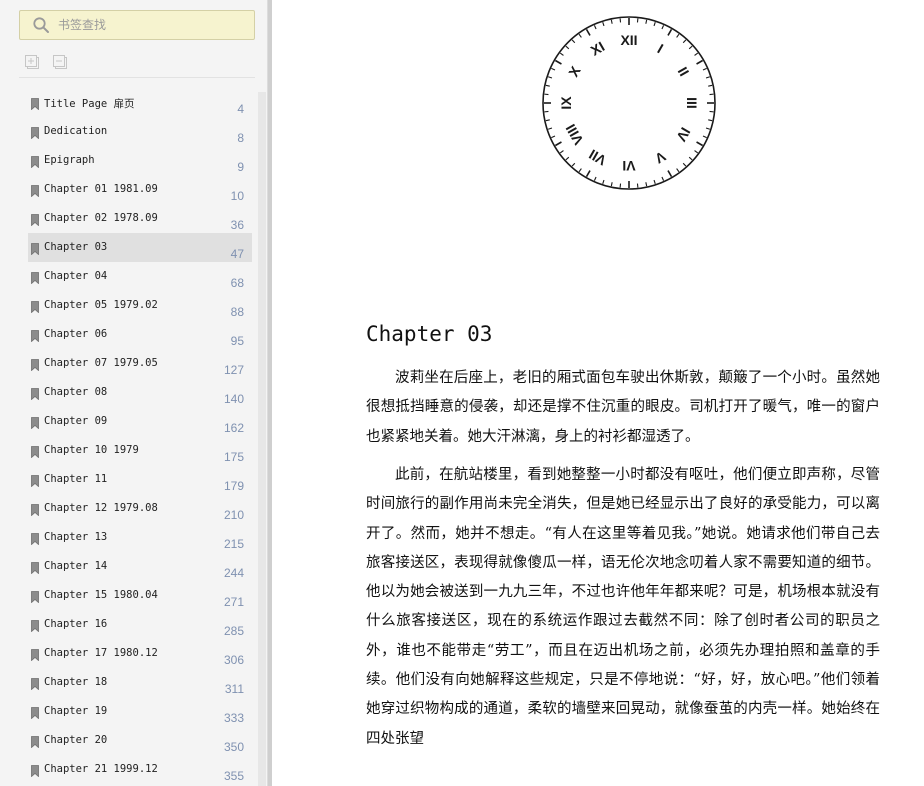  I want to click on bookmark-item: Epigraph 9, so click(140, 160).